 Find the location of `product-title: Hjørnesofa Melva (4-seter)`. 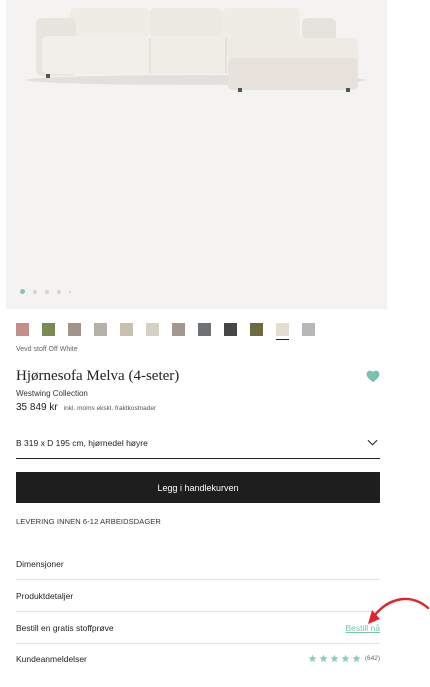

product-title: Hjørnesofa Melva (4-seter) is located at coordinates (98, 376).